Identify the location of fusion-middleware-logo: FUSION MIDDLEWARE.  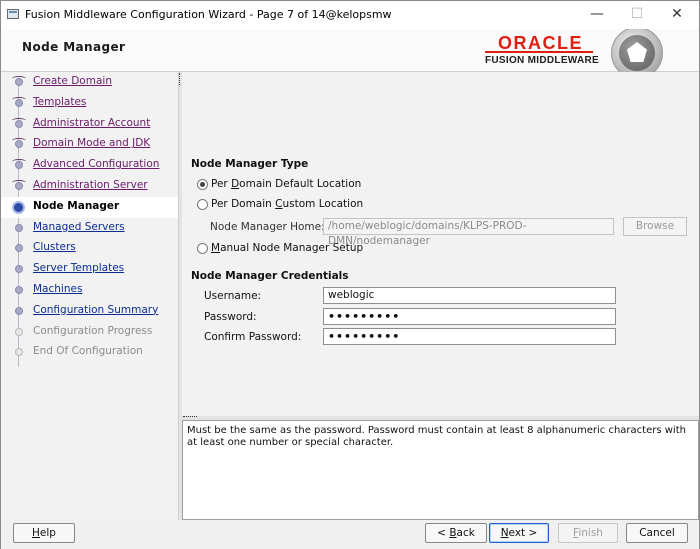
(542, 60).